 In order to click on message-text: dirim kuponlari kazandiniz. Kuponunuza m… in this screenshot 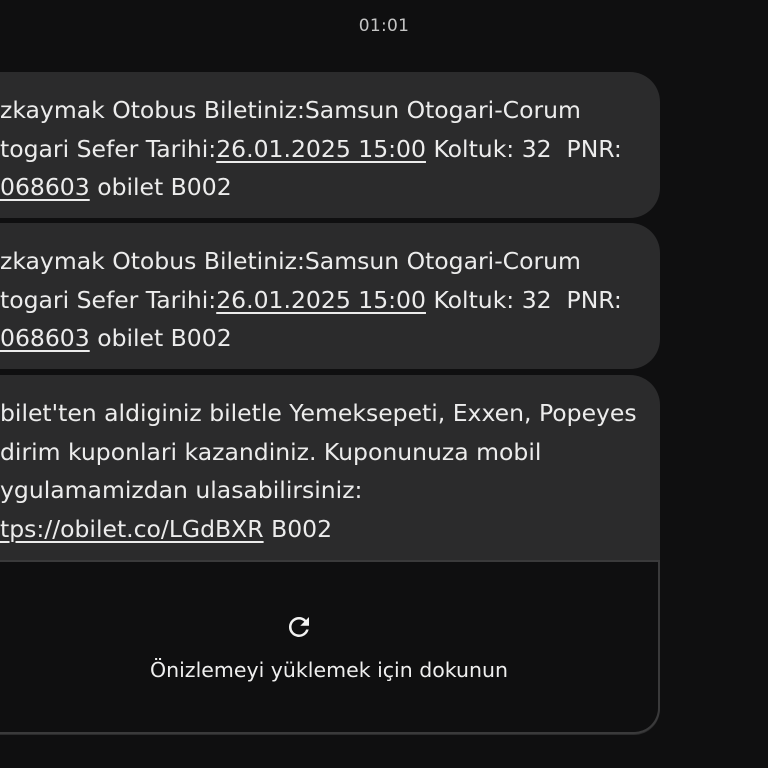, I will do `click(271, 451)`.